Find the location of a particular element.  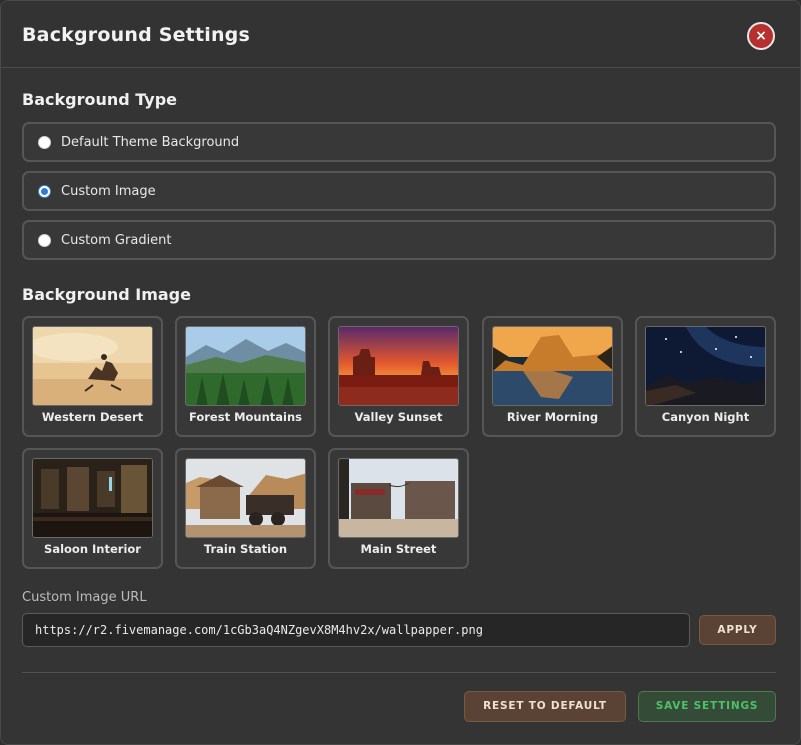

thumb-main-street: Main Street is located at coordinates (398, 508).